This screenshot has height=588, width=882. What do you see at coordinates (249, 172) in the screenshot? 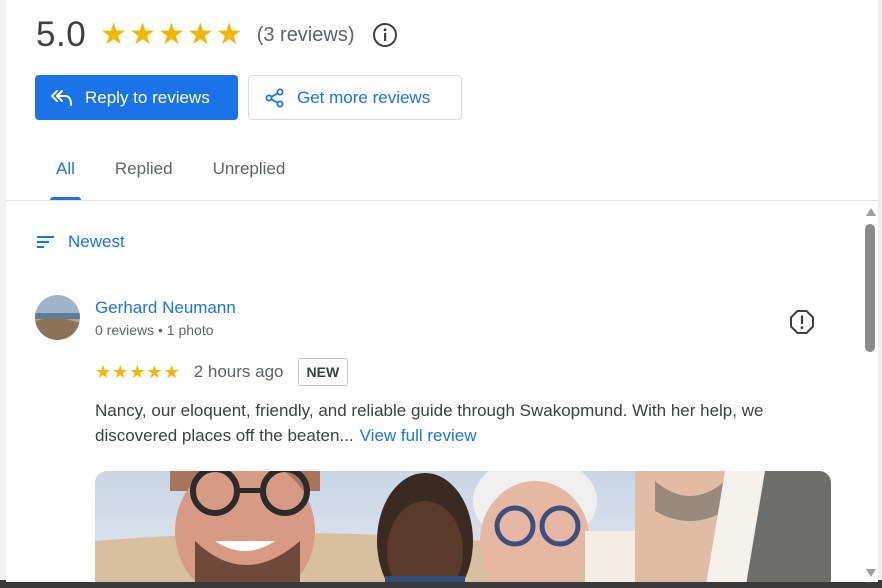
I see `tab-unreplied: Unreplied` at bounding box center [249, 172].